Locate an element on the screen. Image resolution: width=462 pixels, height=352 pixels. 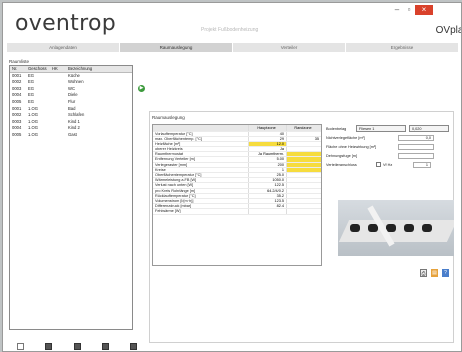
floor-setting-label: Fläche ohne Heizwirkung [m²] is located at coordinates (351, 146).